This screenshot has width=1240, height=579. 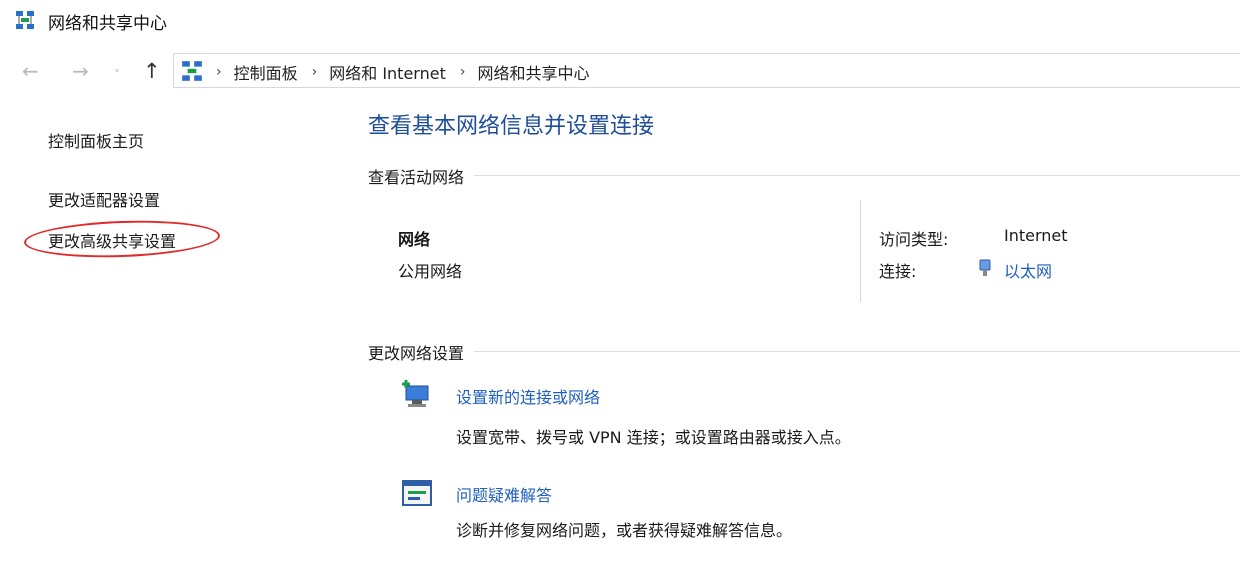 I want to click on ethernet-icon, so click(x=985, y=267).